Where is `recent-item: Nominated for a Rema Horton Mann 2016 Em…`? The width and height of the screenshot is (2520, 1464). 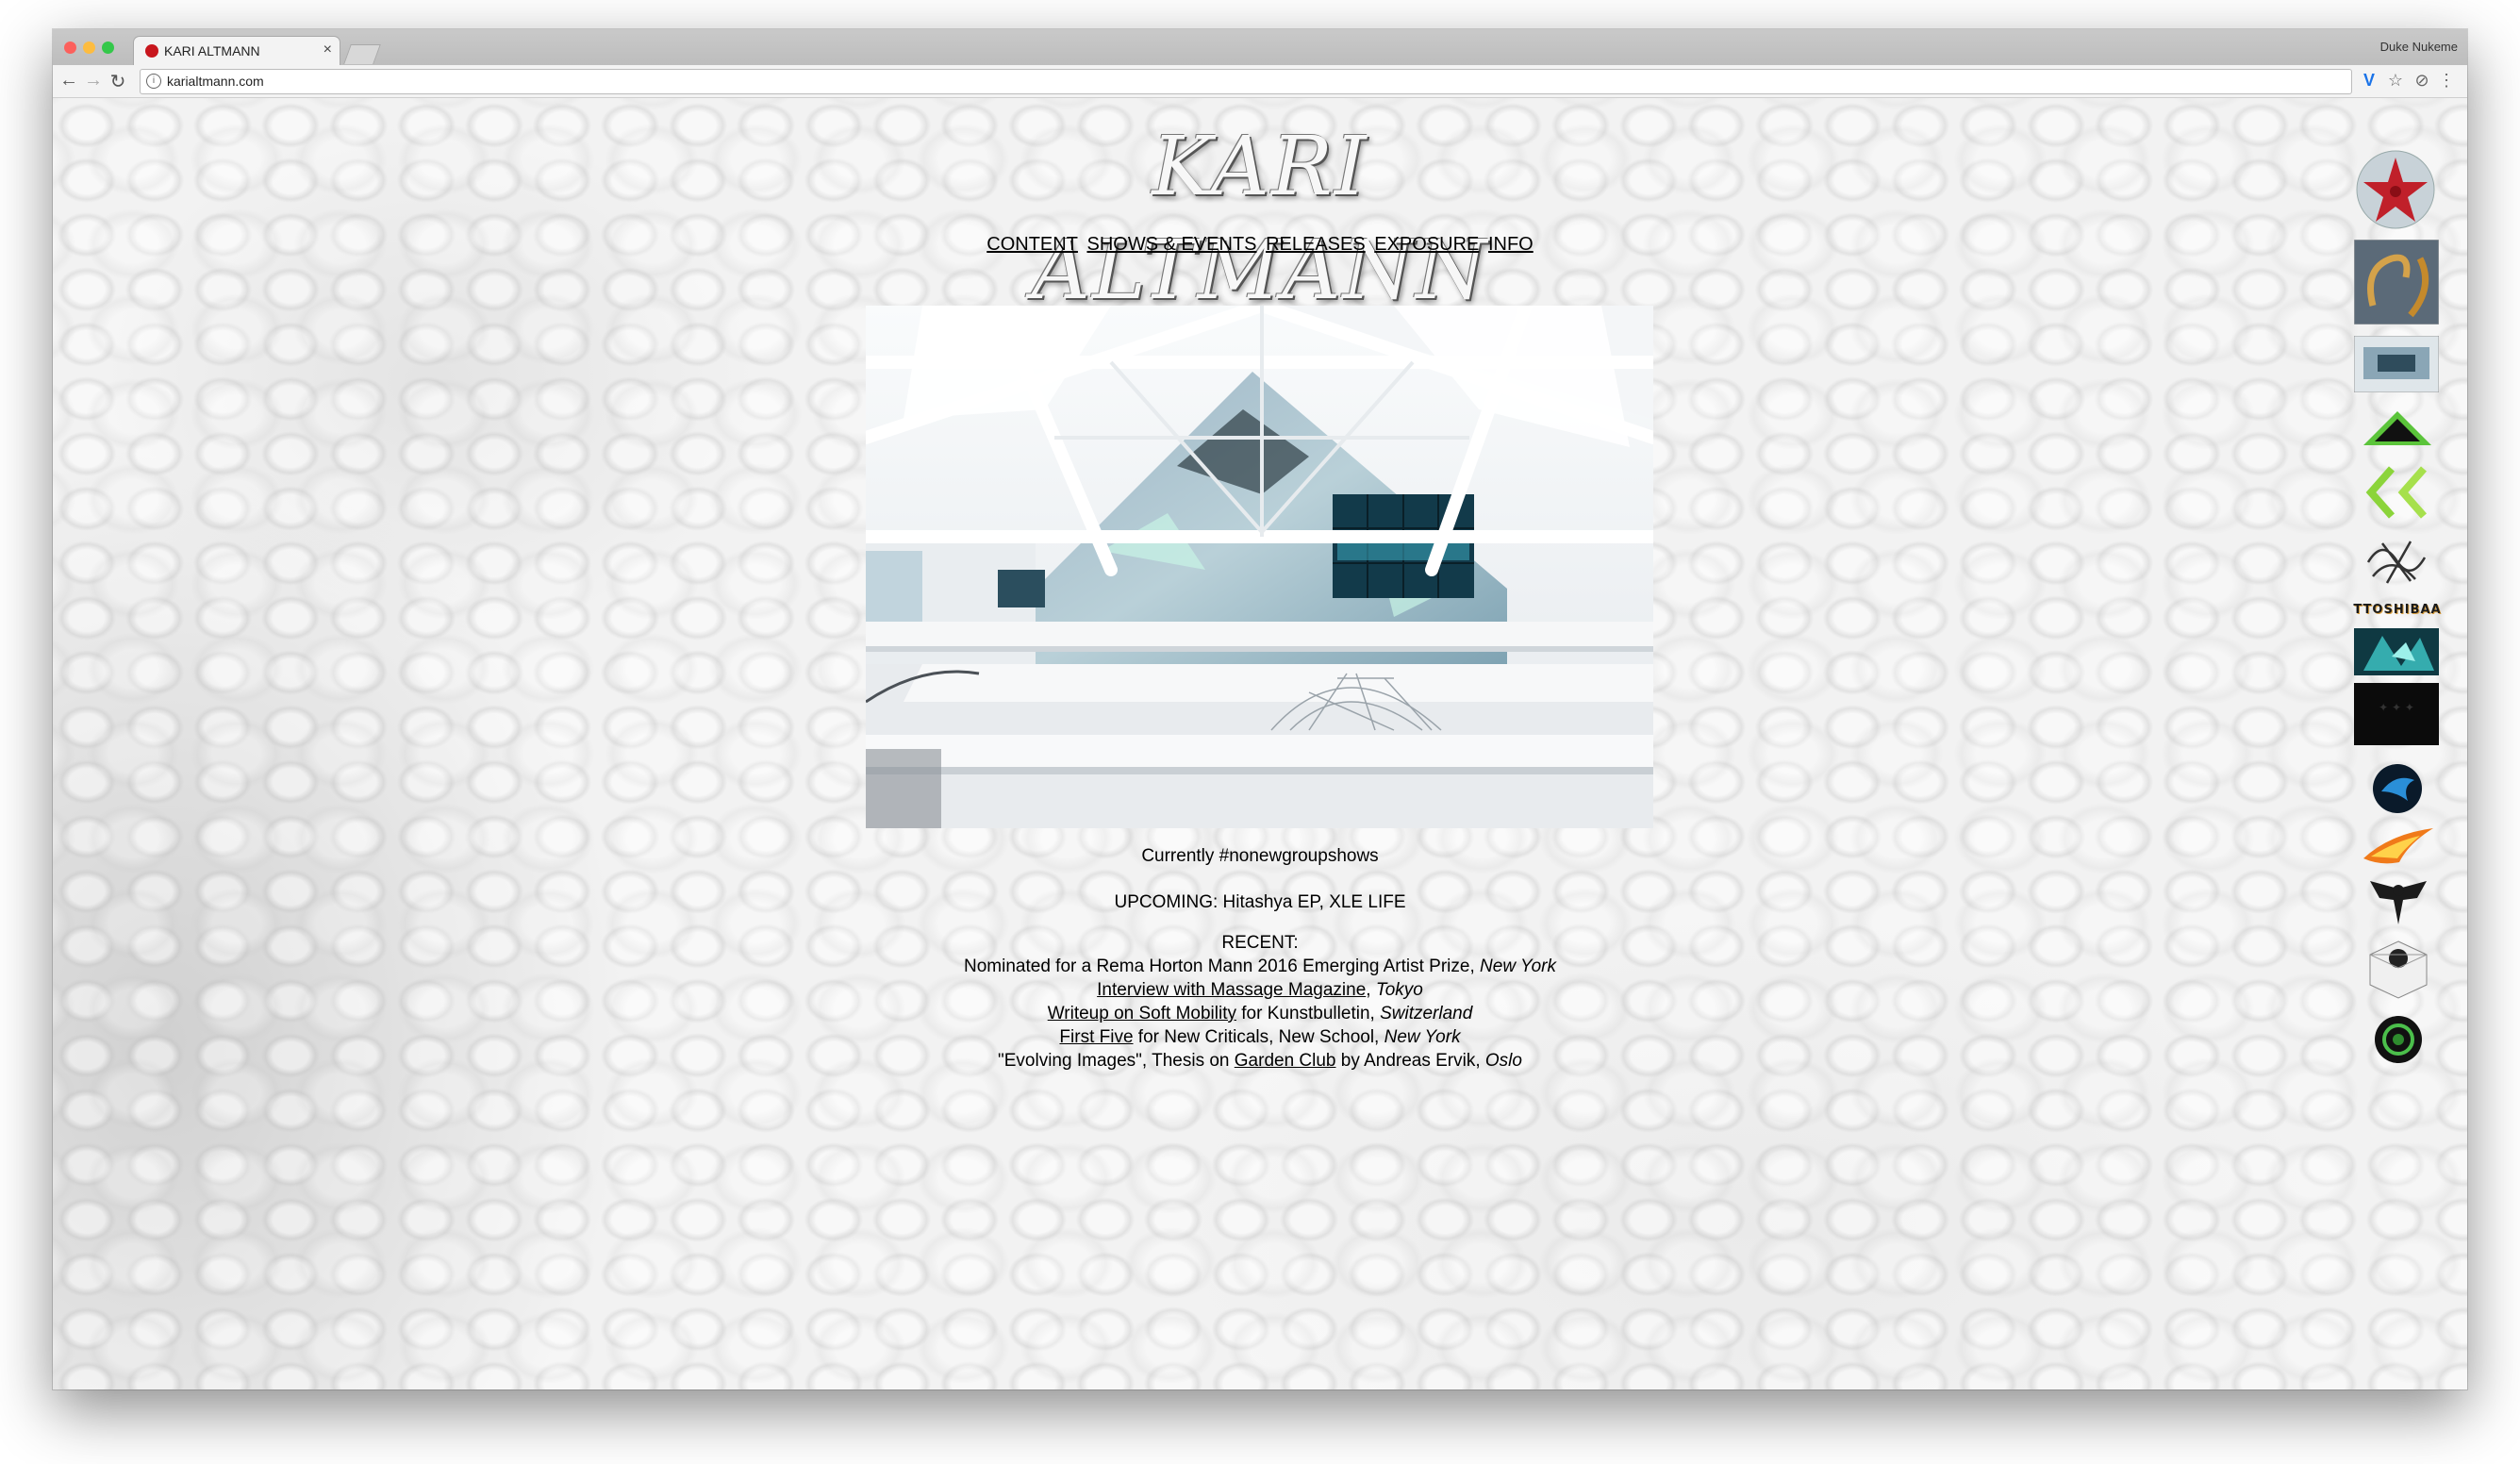 recent-item: Nominated for a Rema Horton Mann 2016 Em… is located at coordinates (1260, 966).